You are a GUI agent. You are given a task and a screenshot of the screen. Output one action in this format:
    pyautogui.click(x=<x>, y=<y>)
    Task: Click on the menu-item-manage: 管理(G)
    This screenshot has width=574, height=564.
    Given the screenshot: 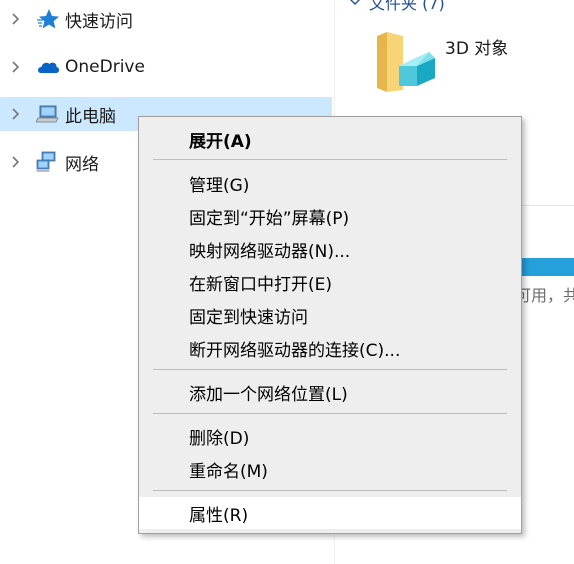 What is the action you would take?
    pyautogui.click(x=330, y=183)
    